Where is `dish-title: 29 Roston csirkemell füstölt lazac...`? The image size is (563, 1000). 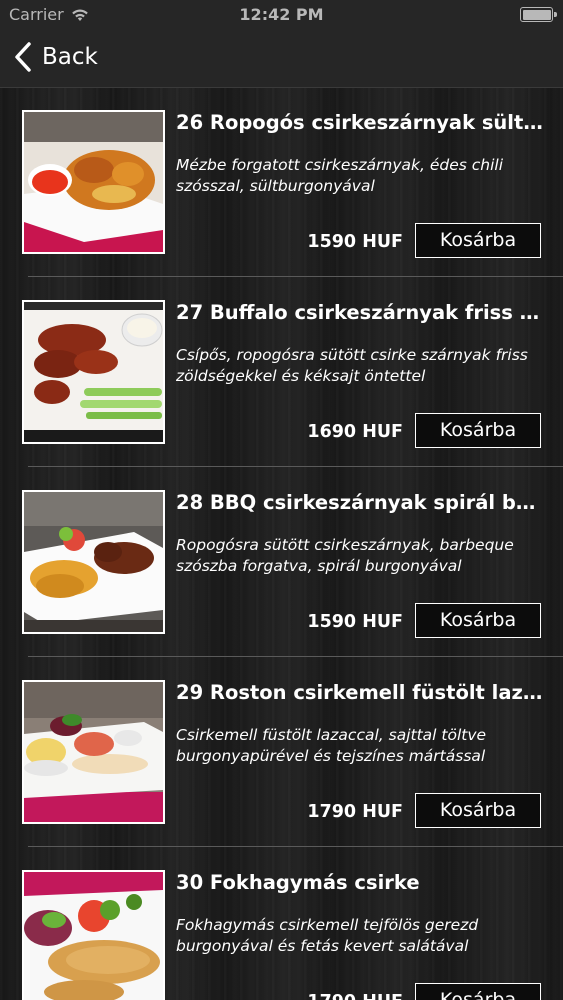 dish-title: 29 Roston csirkemell füstölt lazac... is located at coordinates (362, 692).